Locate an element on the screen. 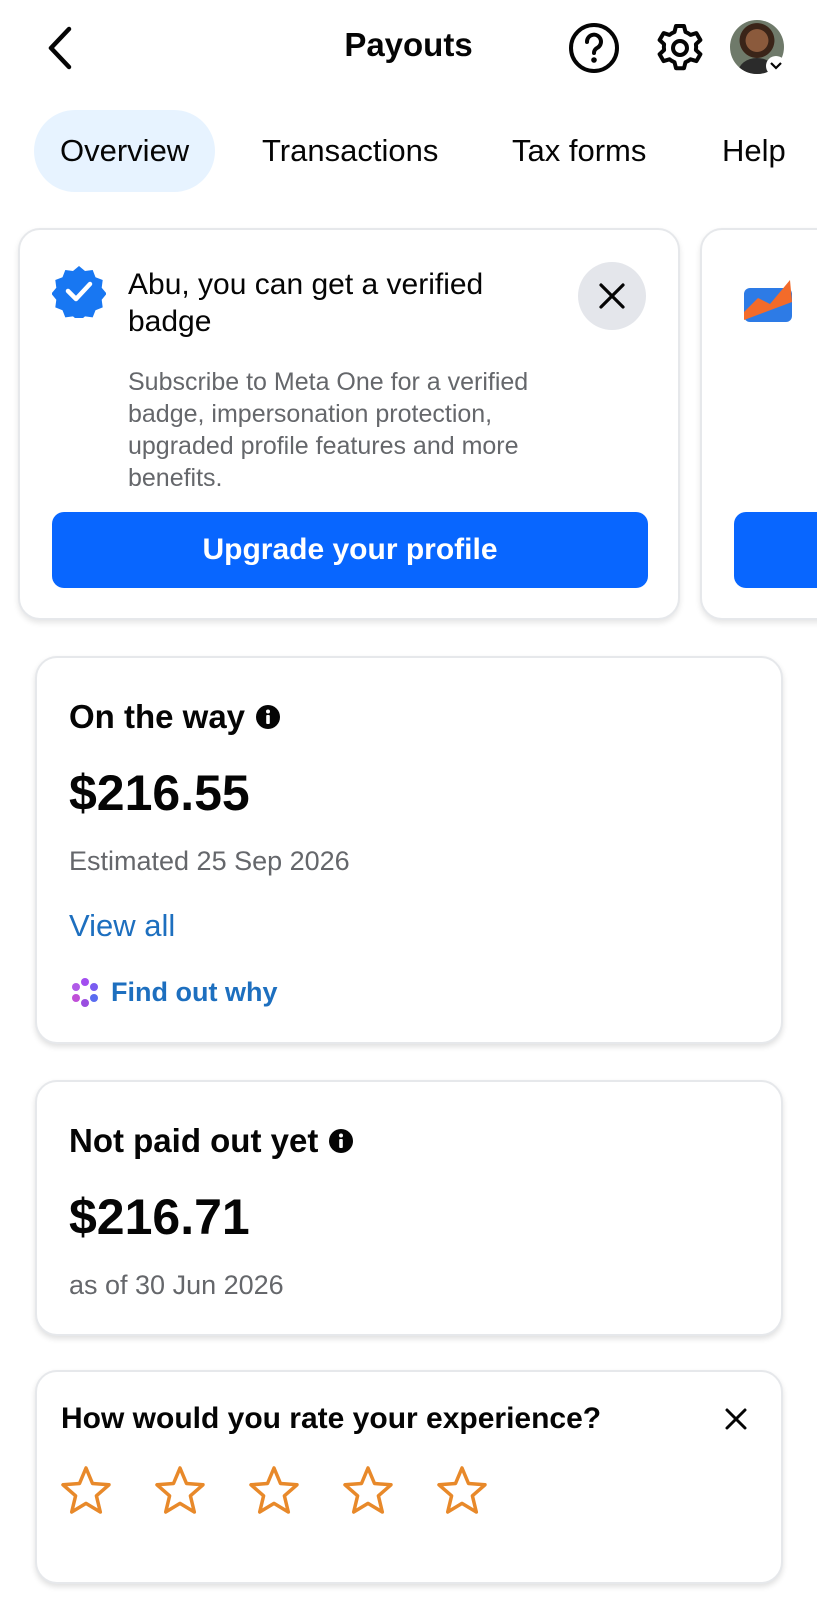 This screenshot has height=1600, width=817. gear-icon is located at coordinates (680, 47).